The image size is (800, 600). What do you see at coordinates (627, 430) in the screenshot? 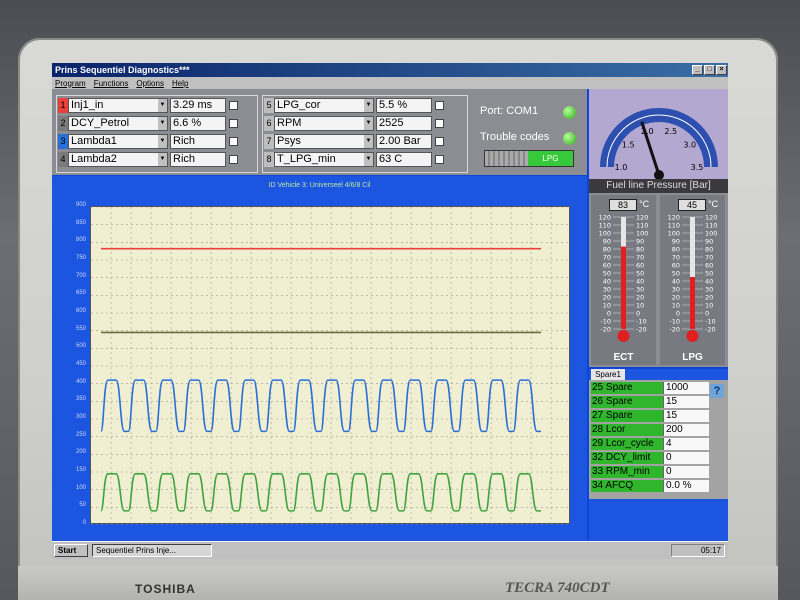
I see `spare-name: 28 Lcor` at bounding box center [627, 430].